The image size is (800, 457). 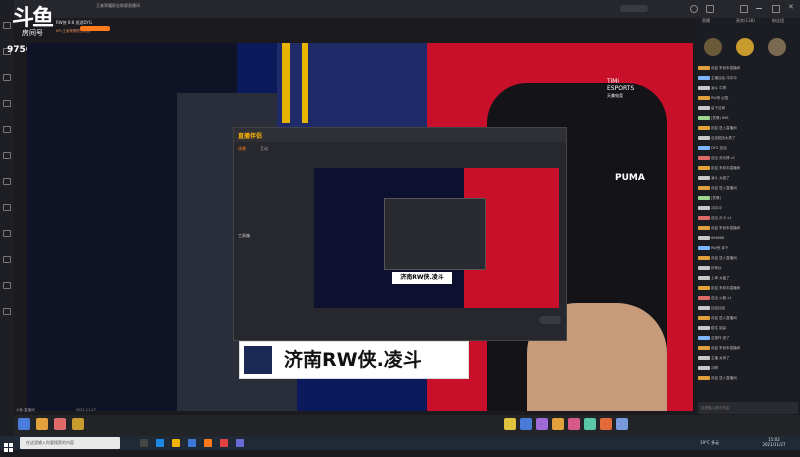 I want to click on store-icon, so click(x=192, y=443).